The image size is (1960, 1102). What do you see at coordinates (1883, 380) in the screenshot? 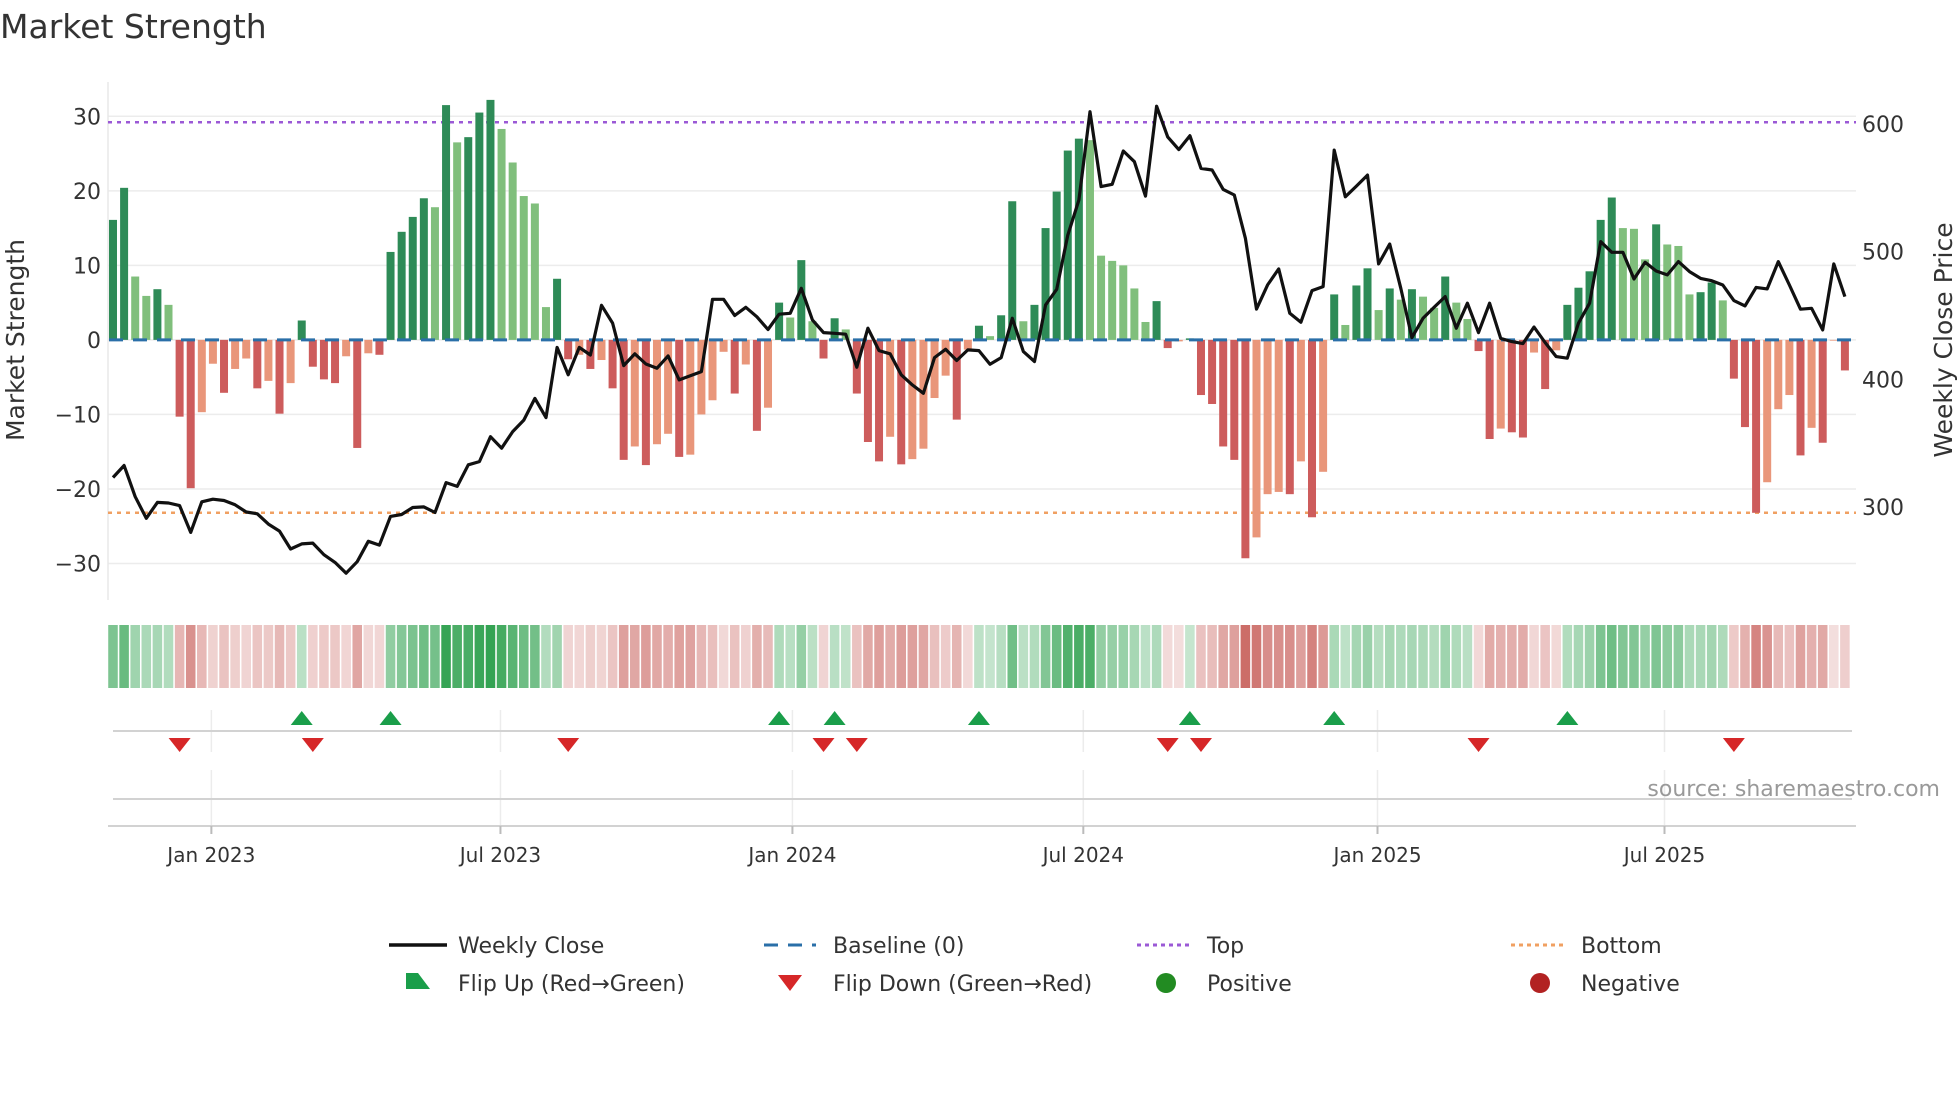
I see `y2-tick-label: 400` at bounding box center [1883, 380].